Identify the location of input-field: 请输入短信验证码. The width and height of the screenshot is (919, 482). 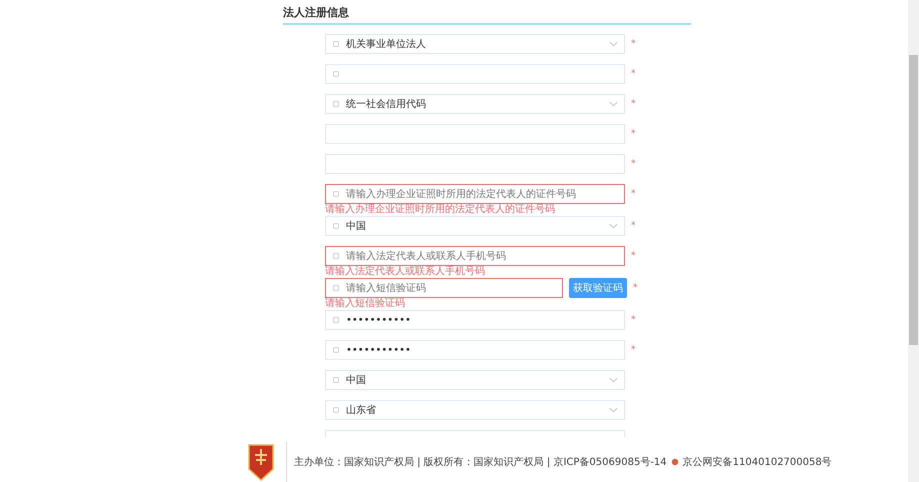
(444, 288).